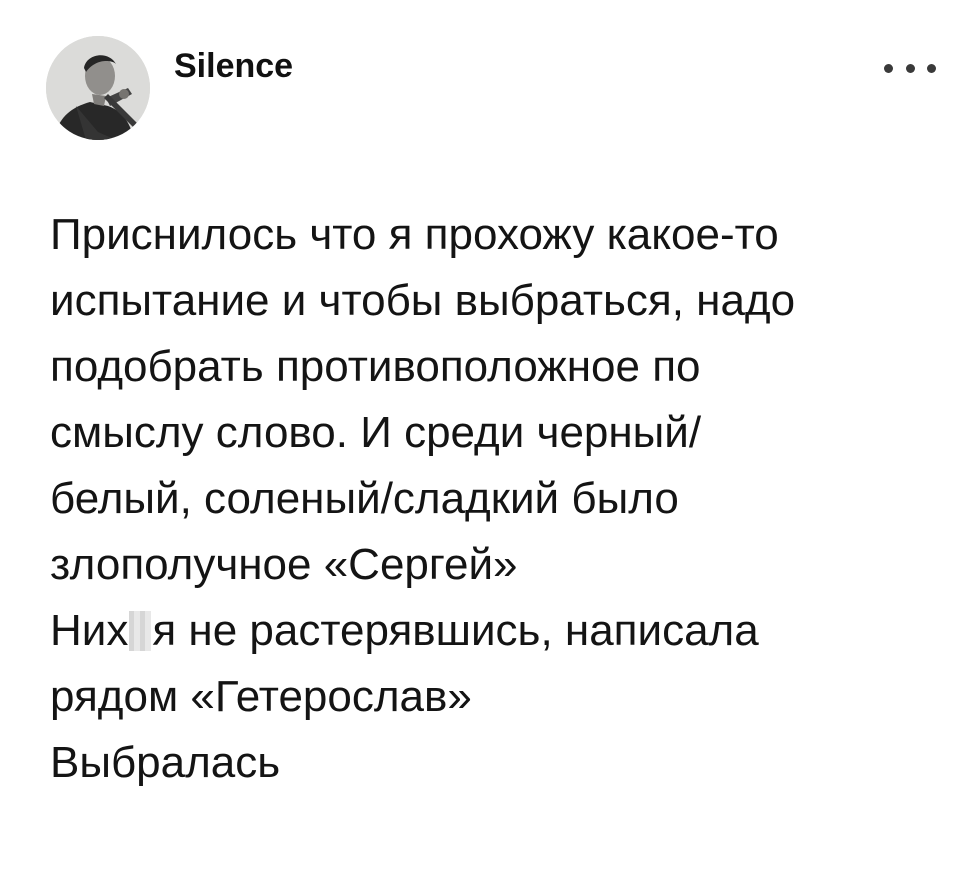 The image size is (960, 872). What do you see at coordinates (491, 88) in the screenshot?
I see `post-header: Silence` at bounding box center [491, 88].